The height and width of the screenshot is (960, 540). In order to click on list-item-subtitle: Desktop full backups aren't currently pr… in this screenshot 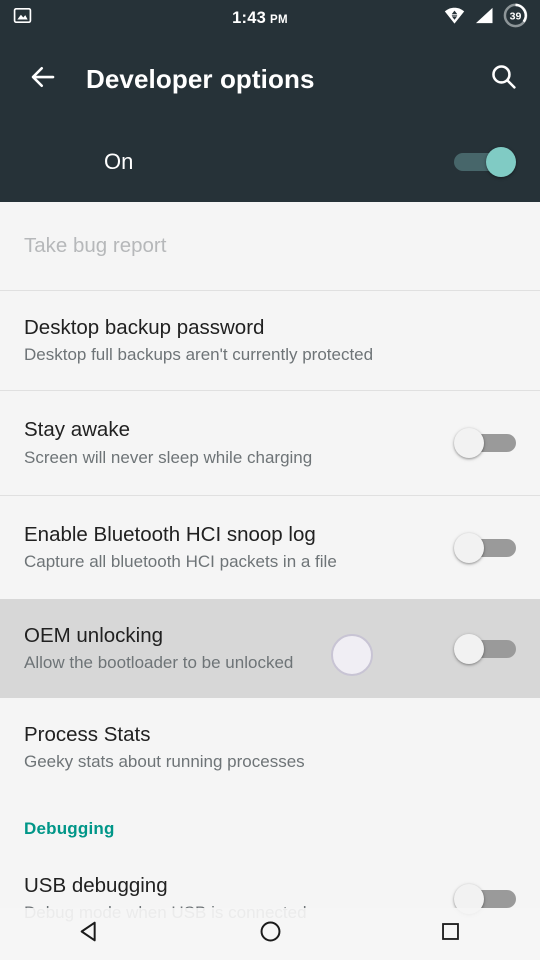, I will do `click(199, 355)`.